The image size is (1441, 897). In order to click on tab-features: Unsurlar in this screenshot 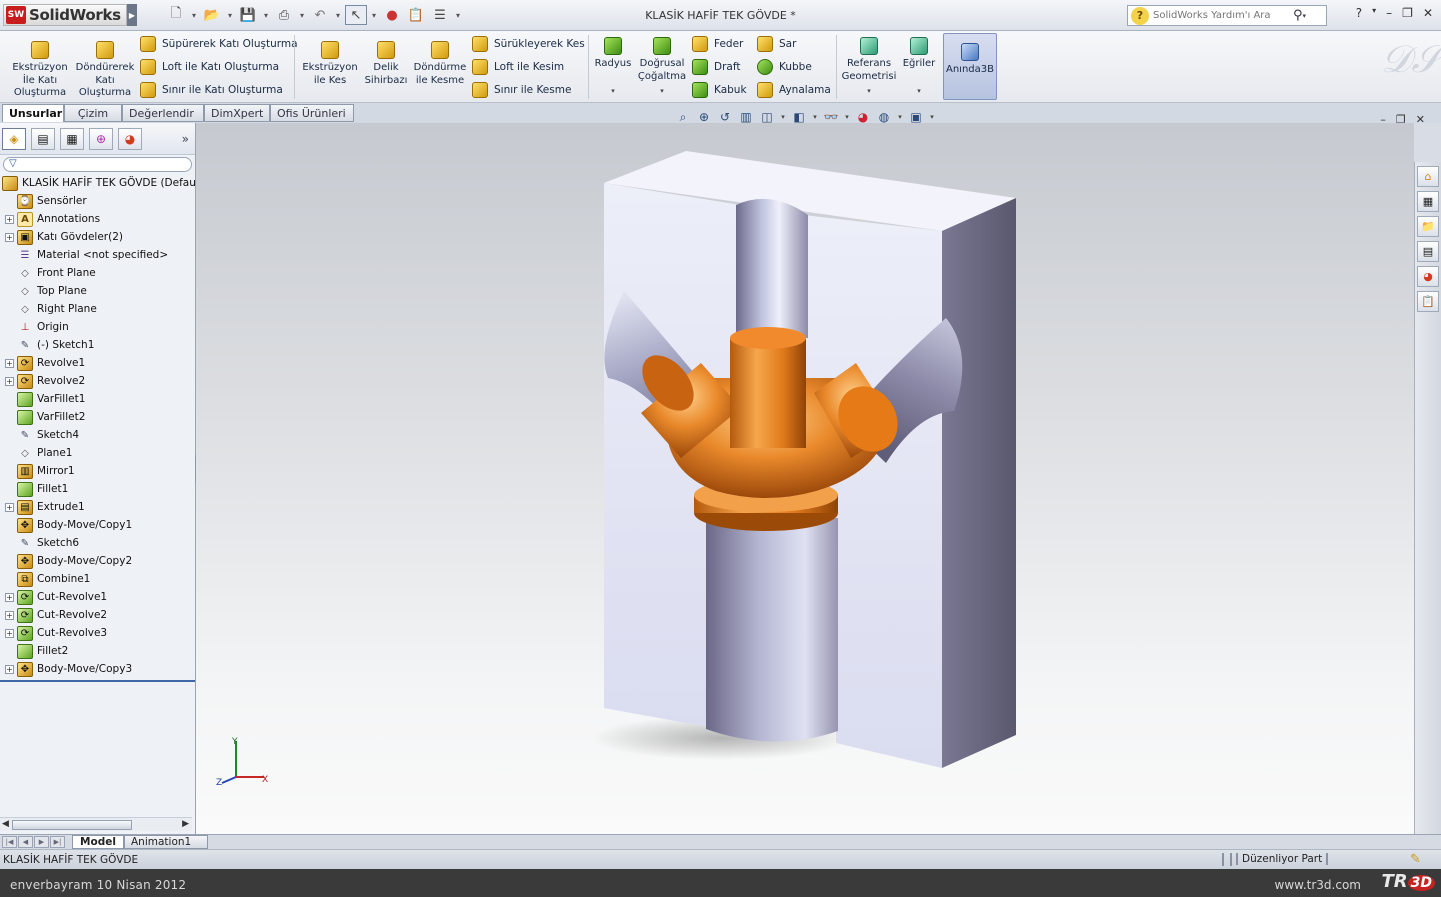, I will do `click(33, 113)`.